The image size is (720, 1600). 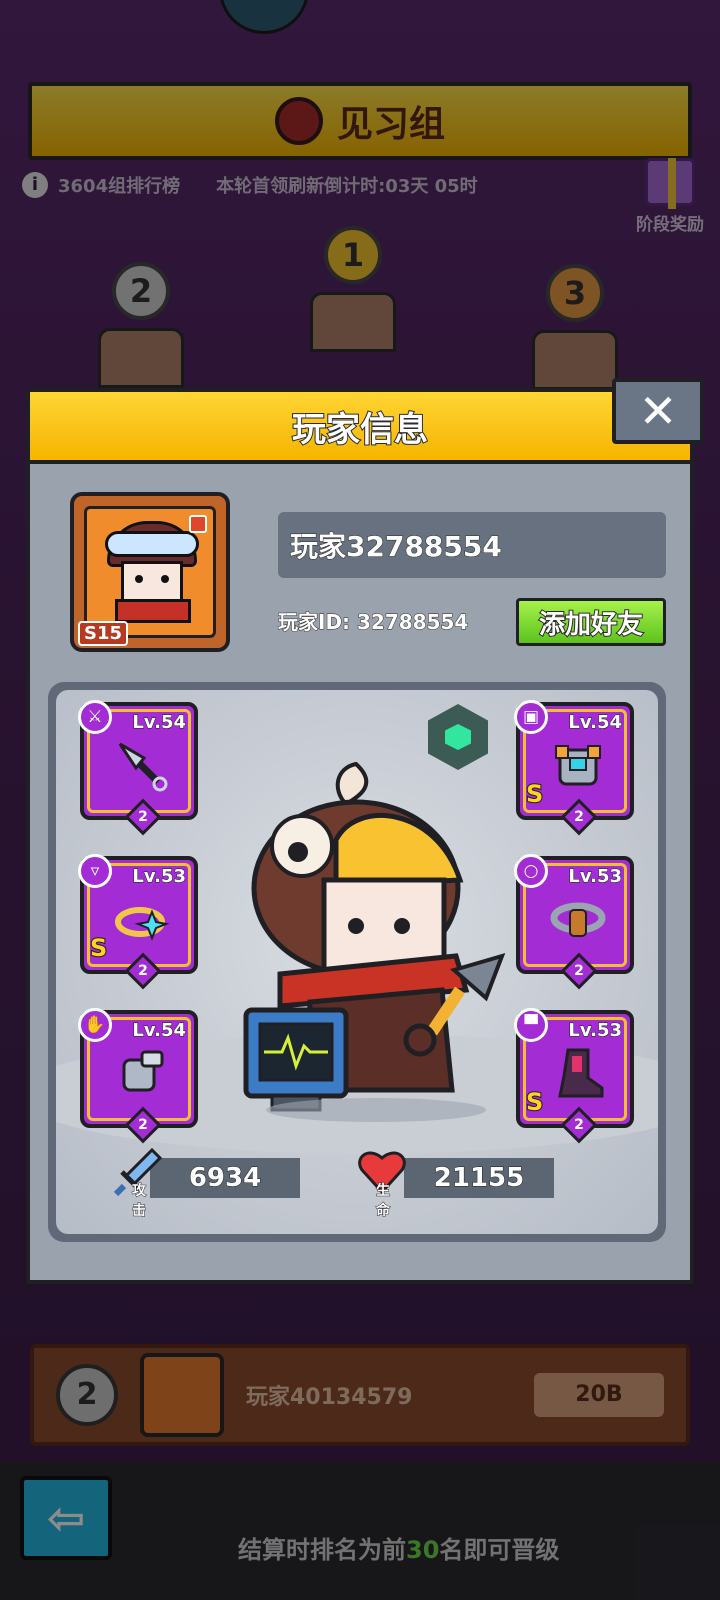 What do you see at coordinates (531, 717) in the screenshot?
I see `shirt-icon: ▣` at bounding box center [531, 717].